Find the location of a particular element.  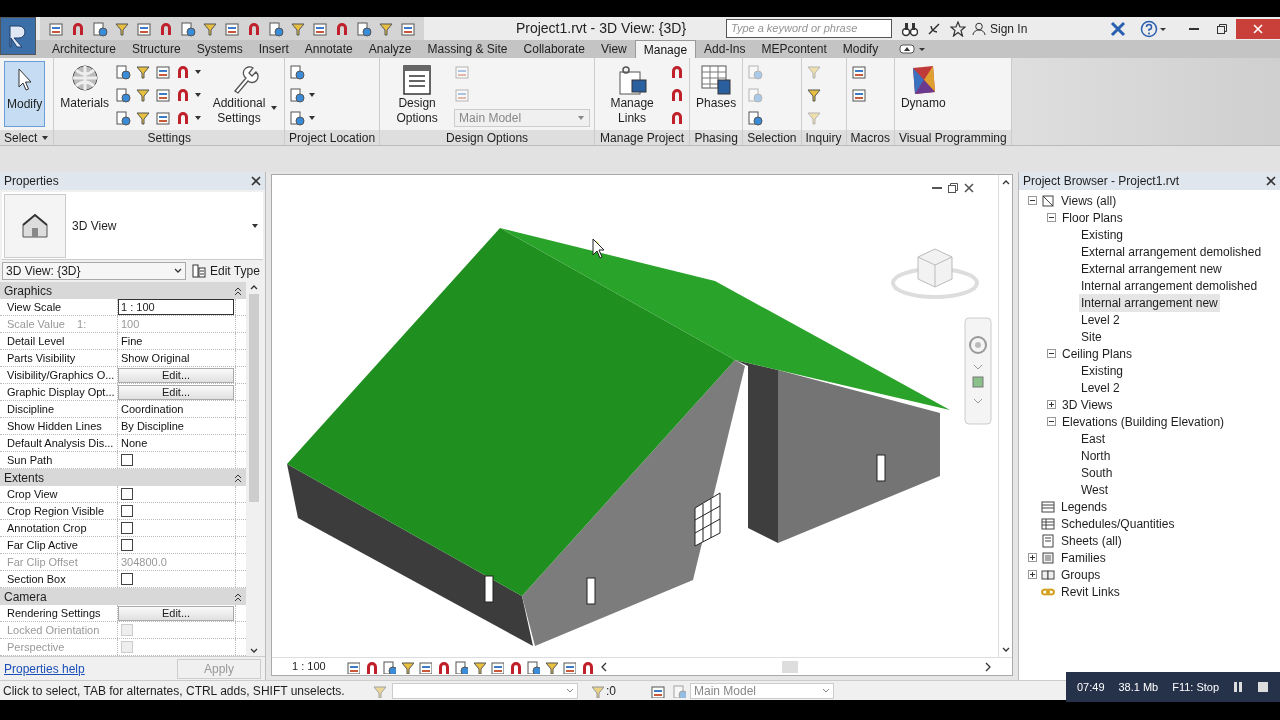

tree-item: Schedules/Quantities is located at coordinates (1118, 523).